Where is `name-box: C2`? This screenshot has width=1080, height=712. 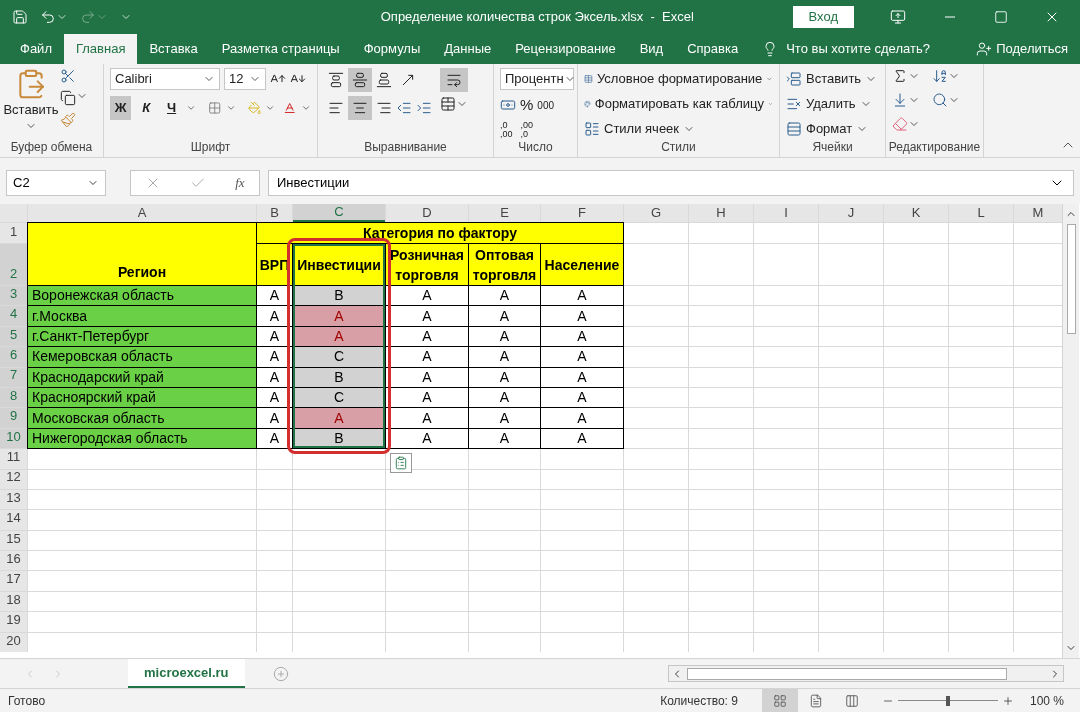
name-box: C2 is located at coordinates (56, 183).